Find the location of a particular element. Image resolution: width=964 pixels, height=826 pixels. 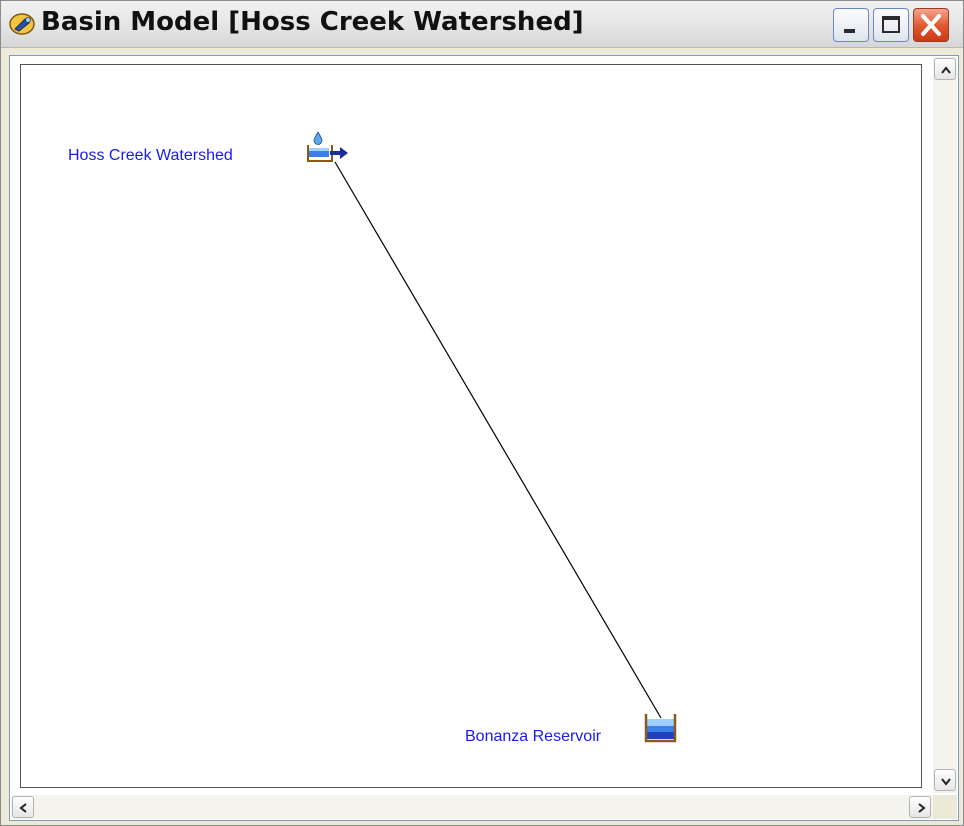

scrollbar-corner is located at coordinates (945, 807).